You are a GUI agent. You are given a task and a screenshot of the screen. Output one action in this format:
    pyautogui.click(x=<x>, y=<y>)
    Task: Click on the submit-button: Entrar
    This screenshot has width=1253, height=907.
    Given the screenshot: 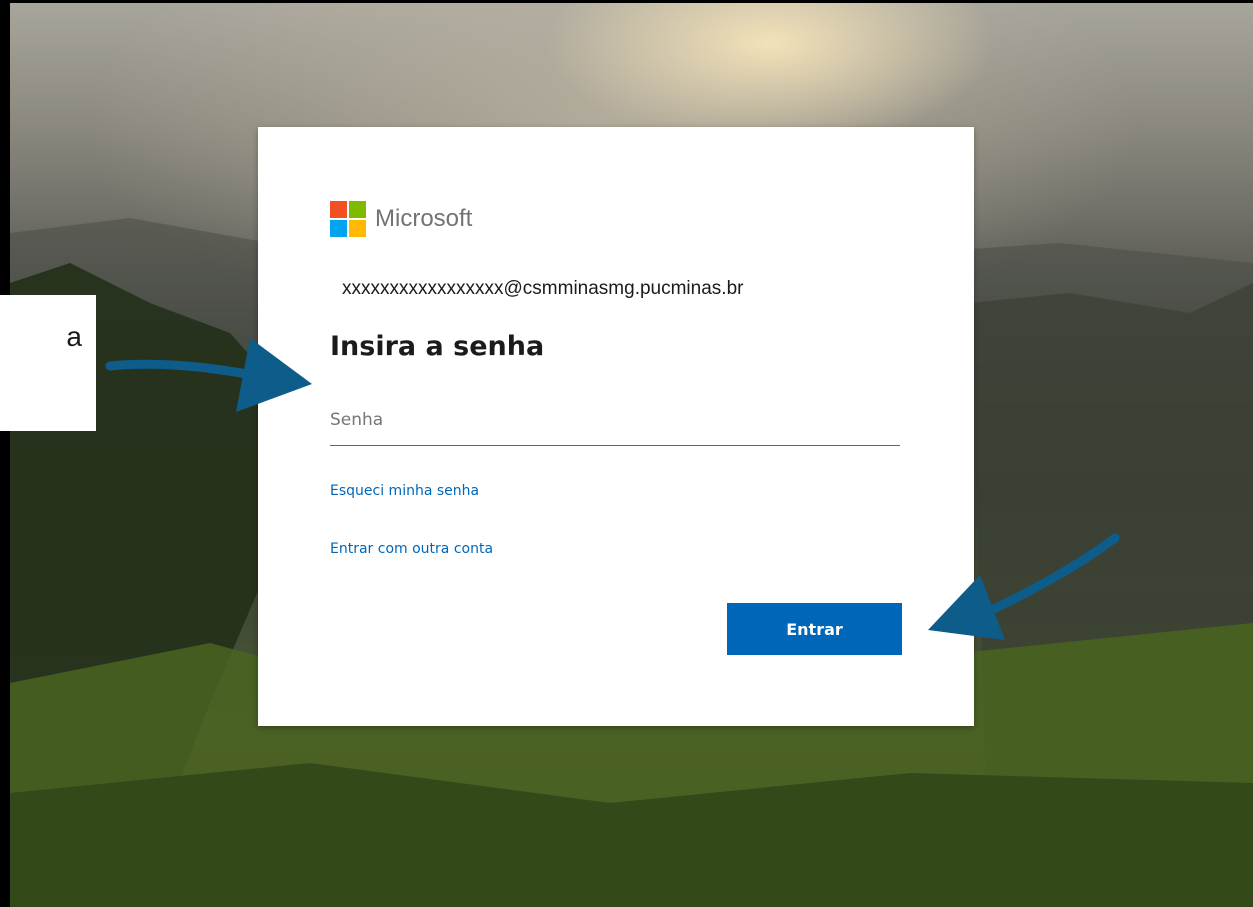 What is the action you would take?
    pyautogui.click(x=814, y=629)
    